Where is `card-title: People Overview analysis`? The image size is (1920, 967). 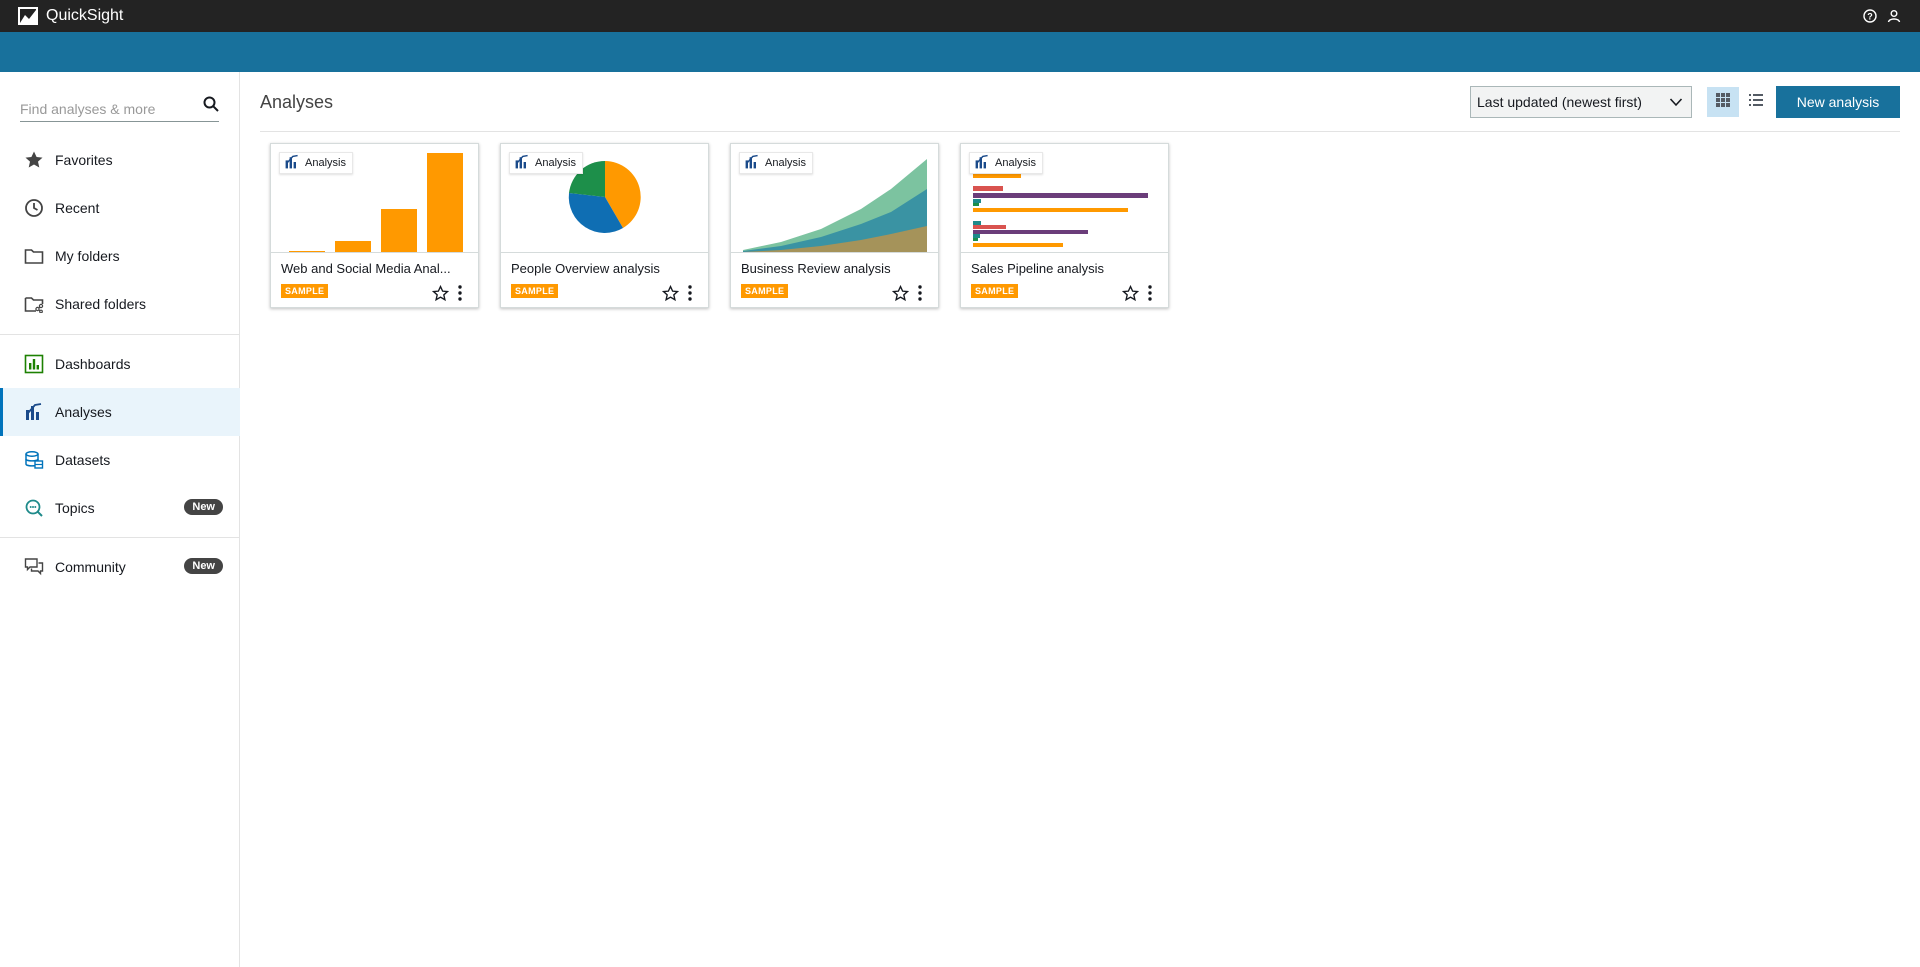
card-title: People Overview analysis is located at coordinates (606, 268).